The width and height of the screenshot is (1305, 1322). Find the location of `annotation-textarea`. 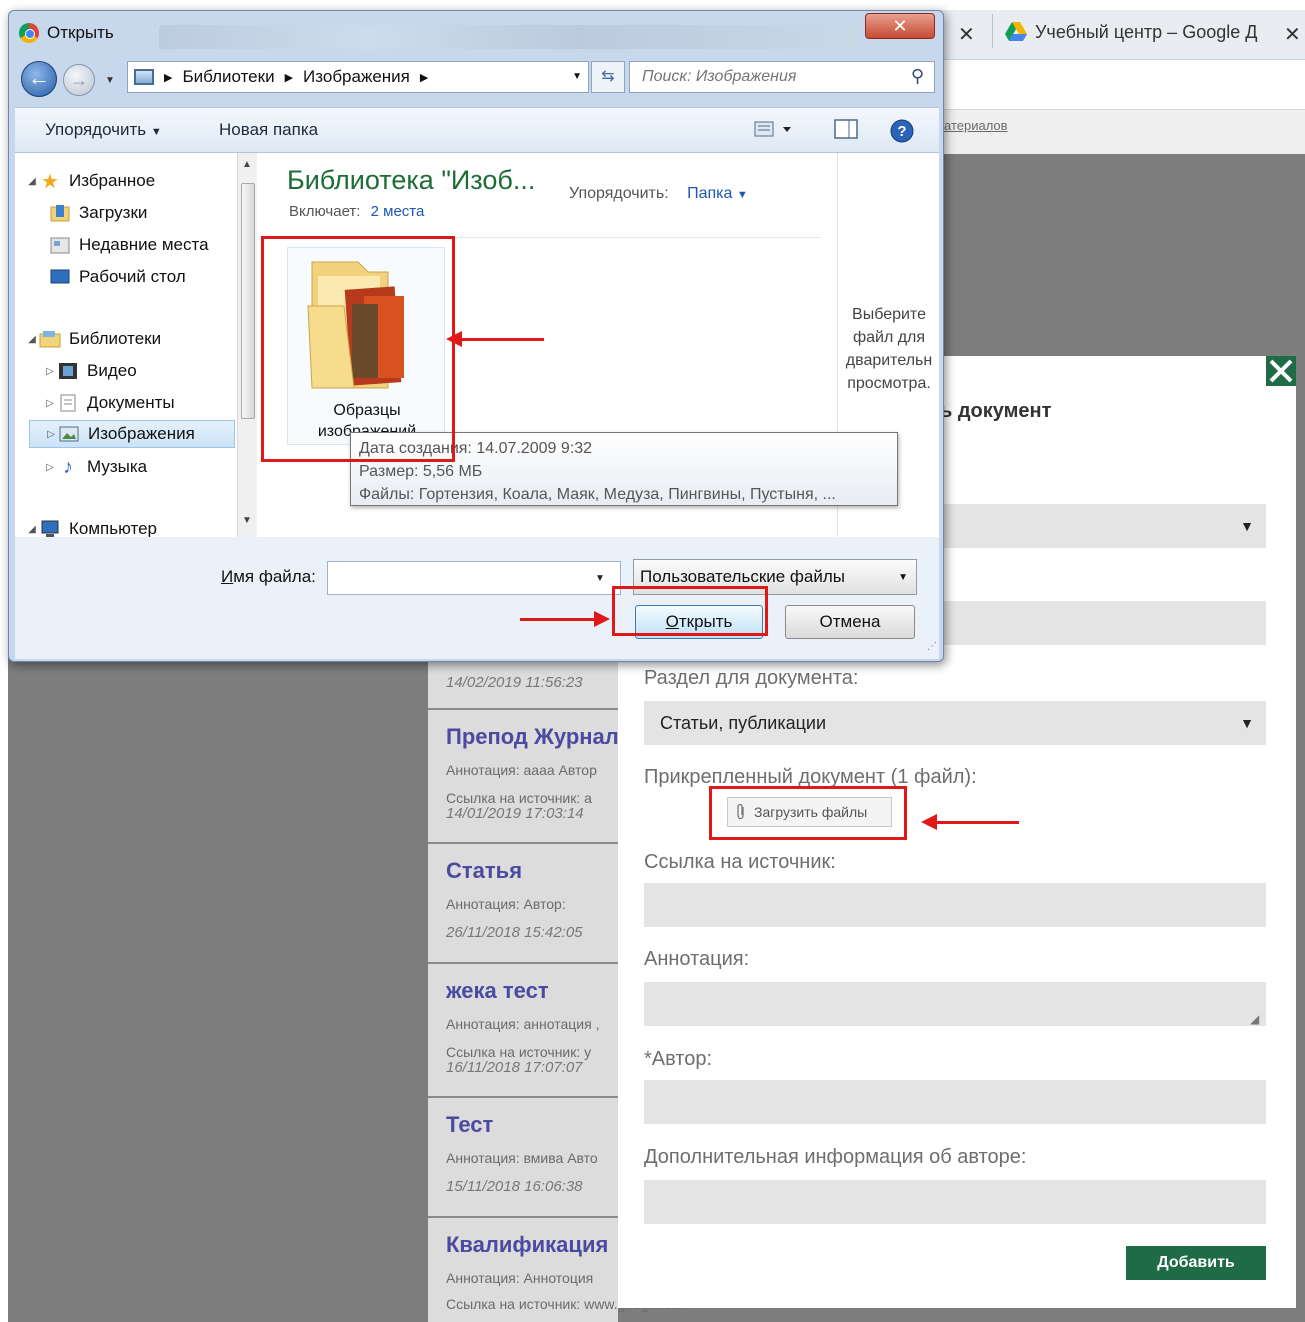

annotation-textarea is located at coordinates (955, 1004).